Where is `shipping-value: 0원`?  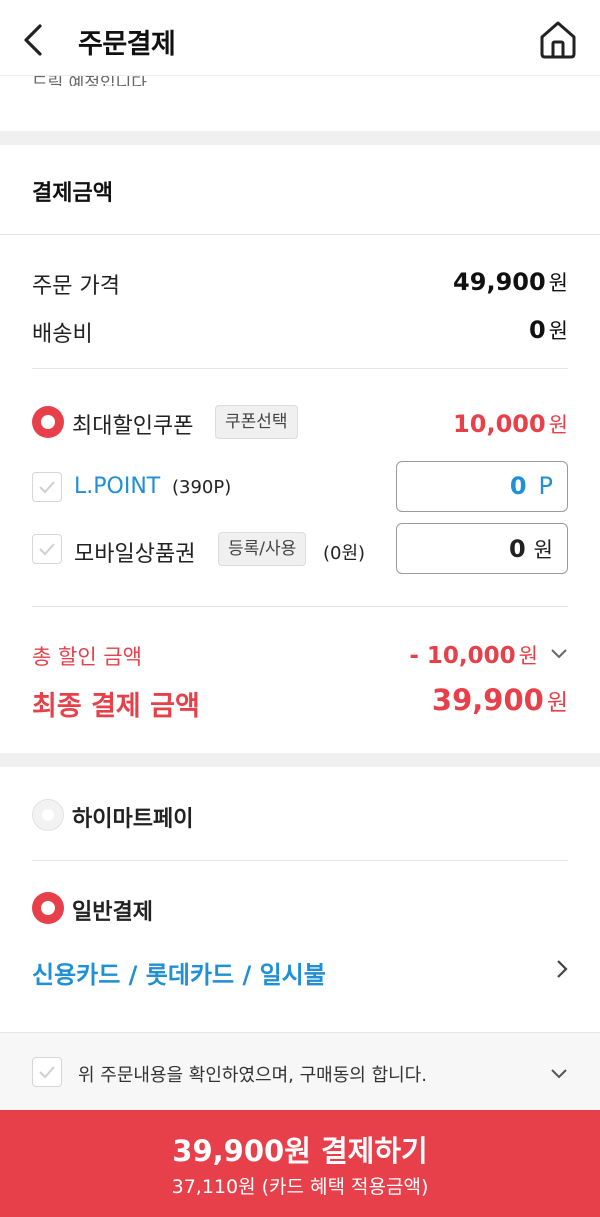
shipping-value: 0원 is located at coordinates (548, 330).